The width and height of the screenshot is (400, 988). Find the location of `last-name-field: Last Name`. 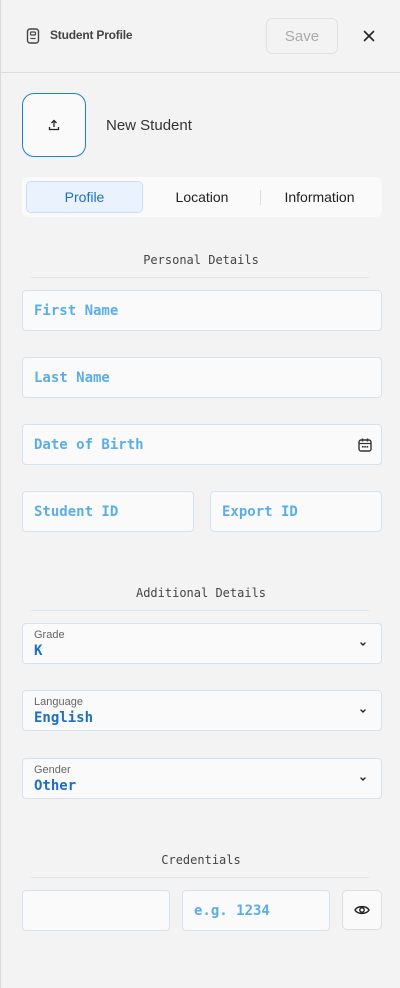

last-name-field: Last Name is located at coordinates (202, 377).